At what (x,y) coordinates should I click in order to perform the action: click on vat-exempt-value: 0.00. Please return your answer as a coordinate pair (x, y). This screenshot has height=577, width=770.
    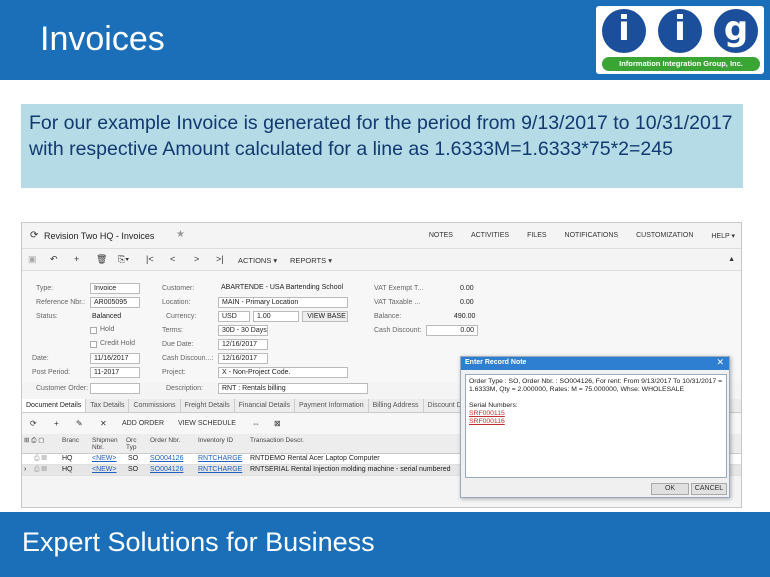
    Looking at the image, I should click on (467, 288).